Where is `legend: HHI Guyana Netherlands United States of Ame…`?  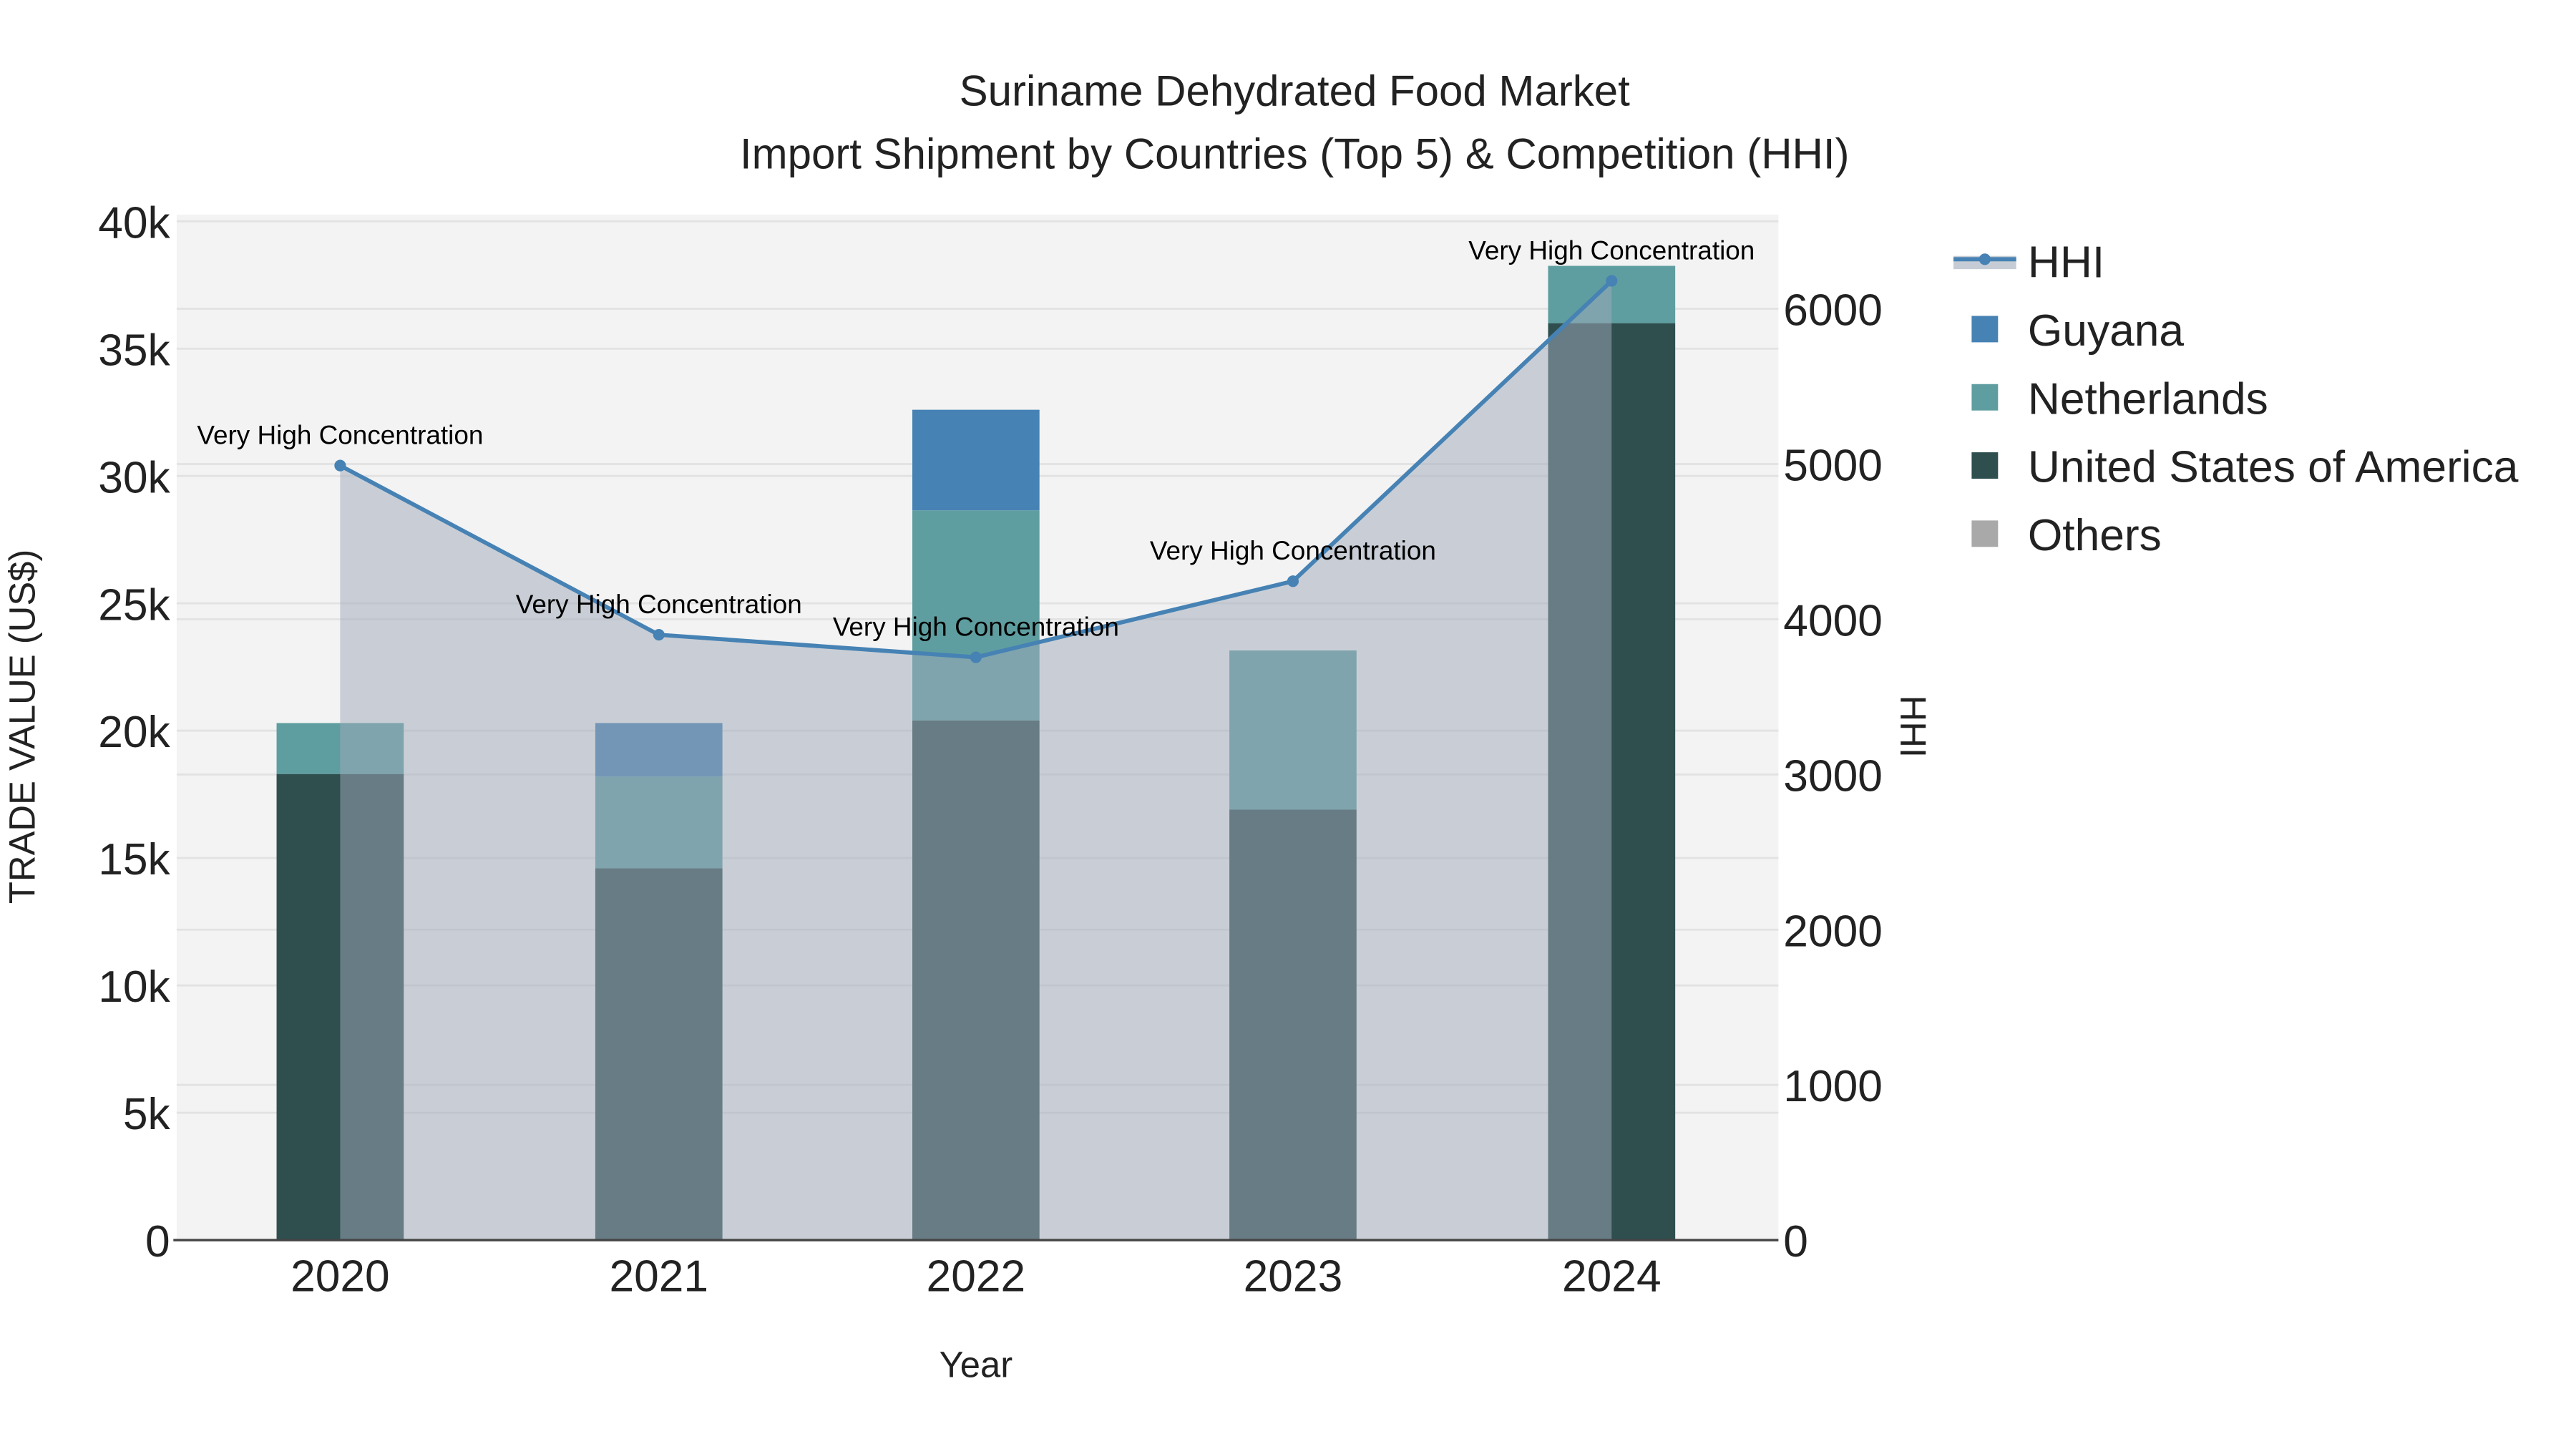 legend: HHI Guyana Netherlands United States of Ame… is located at coordinates (2236, 399).